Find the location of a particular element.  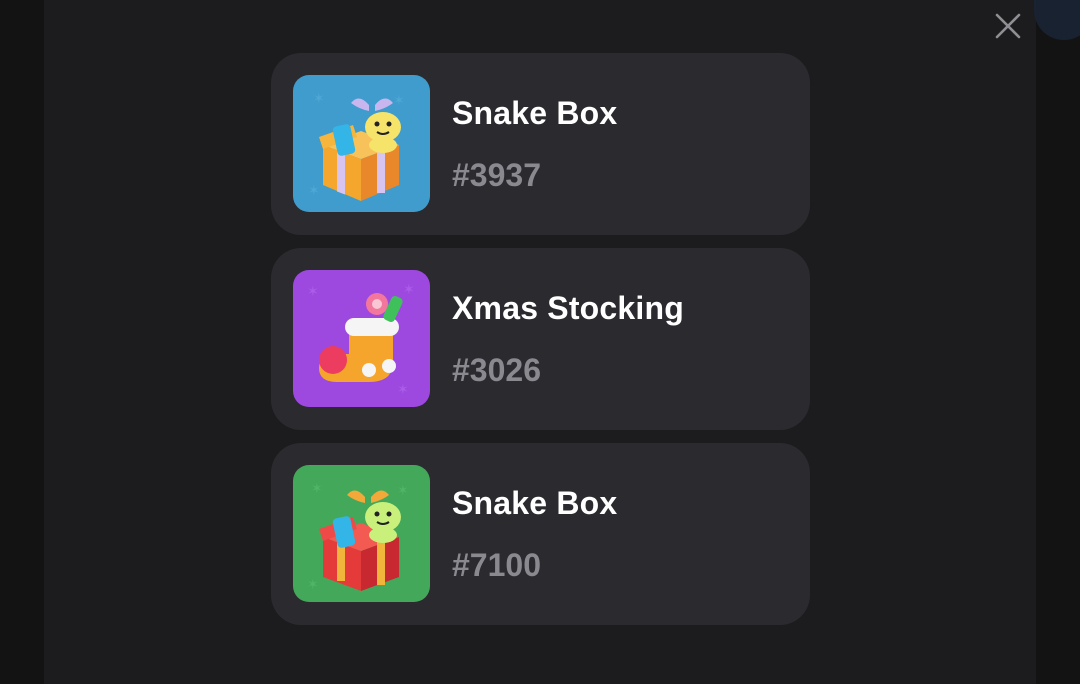

xmas-stocking-icon: ✶ ✶ ✶ is located at coordinates (361, 338).